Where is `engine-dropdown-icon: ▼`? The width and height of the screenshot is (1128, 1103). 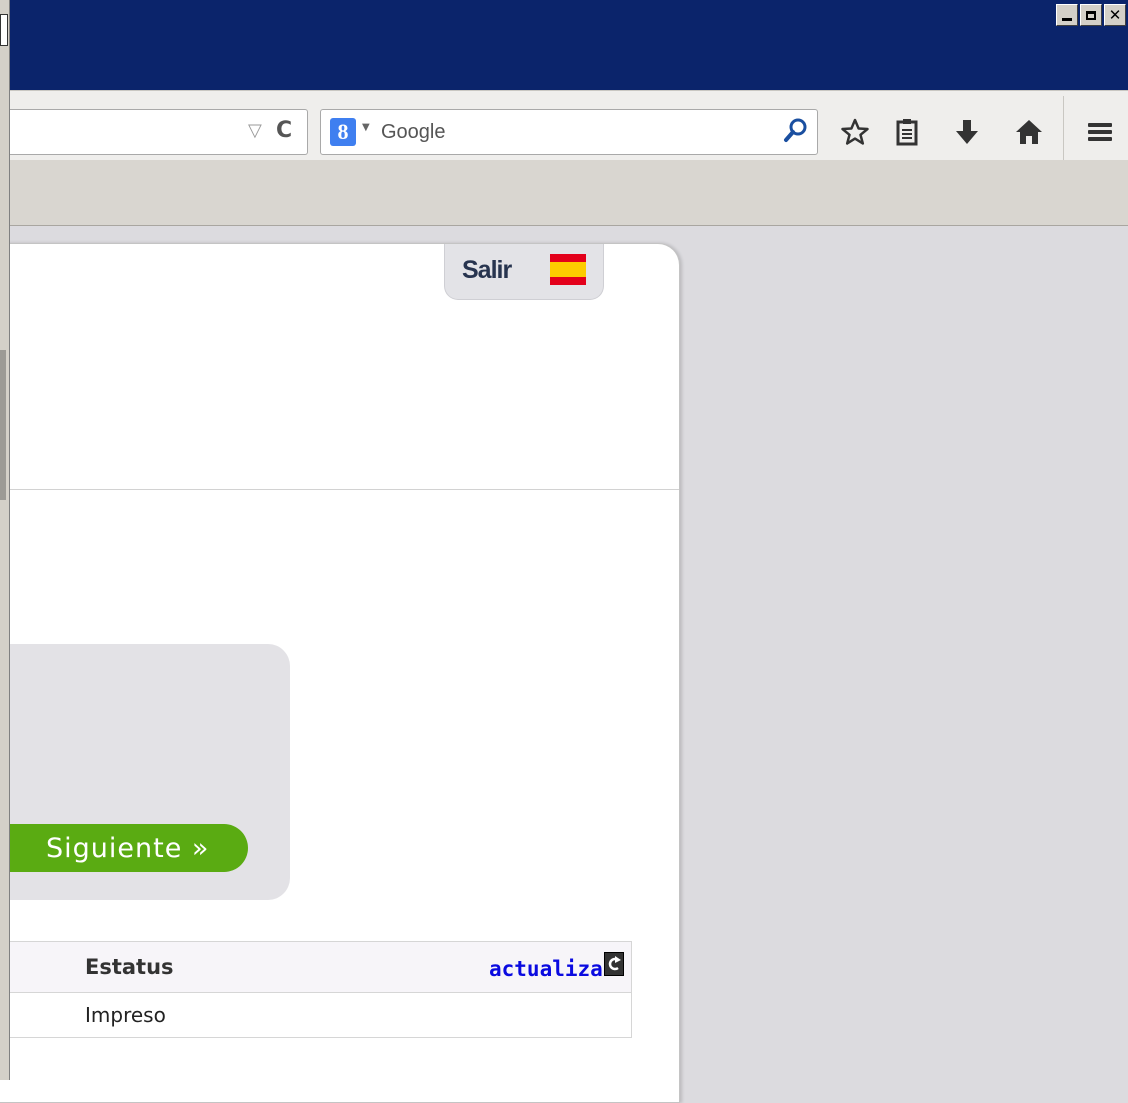 engine-dropdown-icon: ▼ is located at coordinates (366, 127).